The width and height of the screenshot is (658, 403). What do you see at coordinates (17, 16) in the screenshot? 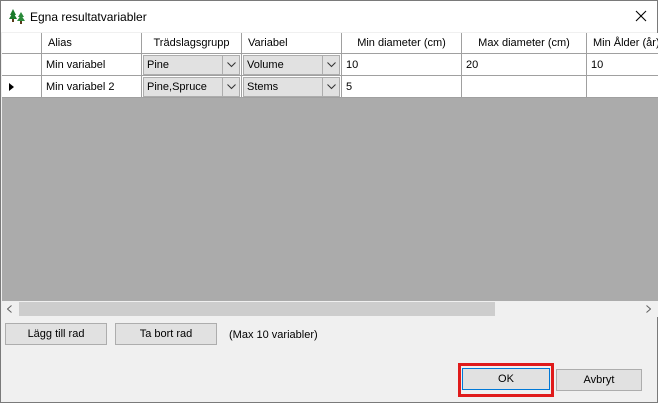
I see `trees-icon` at bounding box center [17, 16].